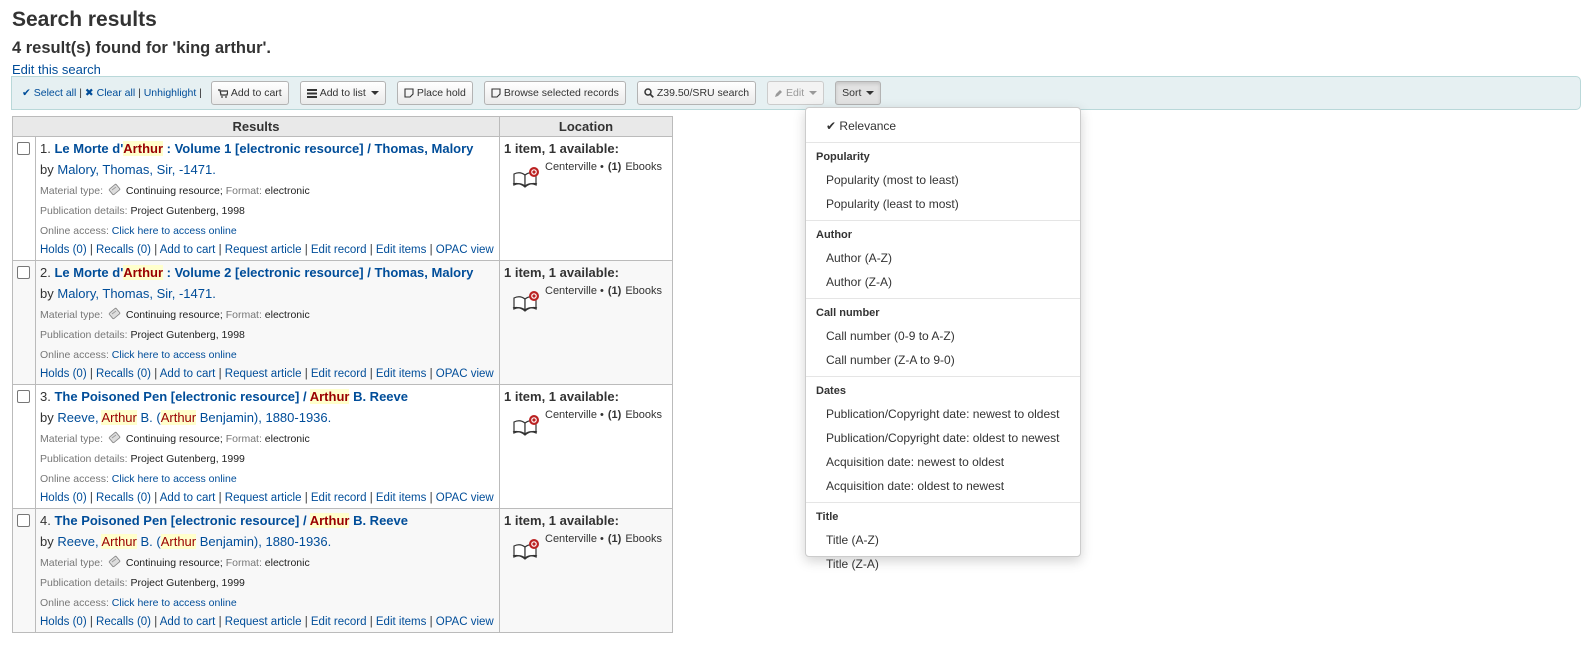  I want to click on publication-value: Project Gutenberg, 1998, so click(187, 211).